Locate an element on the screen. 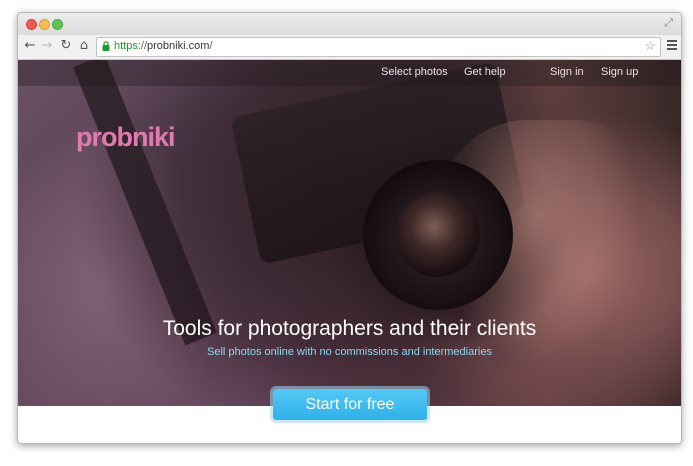 The width and height of the screenshot is (693, 466). url-text: https://probniki.com/ is located at coordinates (163, 46).